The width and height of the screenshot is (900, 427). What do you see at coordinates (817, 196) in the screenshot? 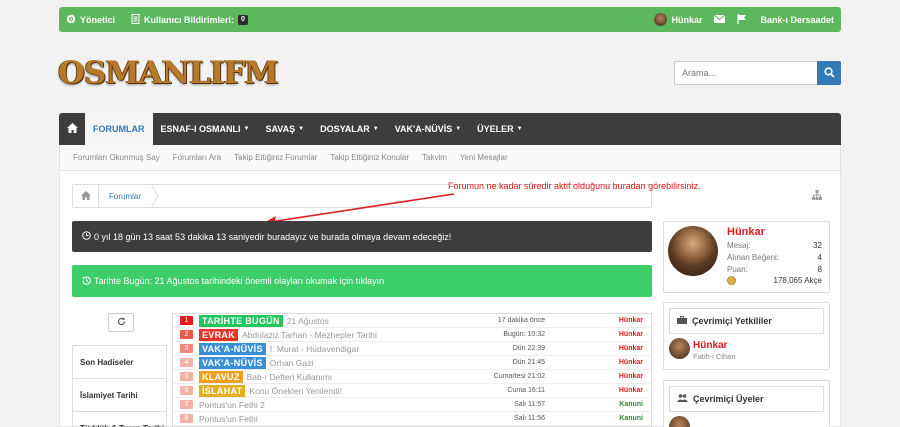
I see `sitemap-icon` at bounding box center [817, 196].